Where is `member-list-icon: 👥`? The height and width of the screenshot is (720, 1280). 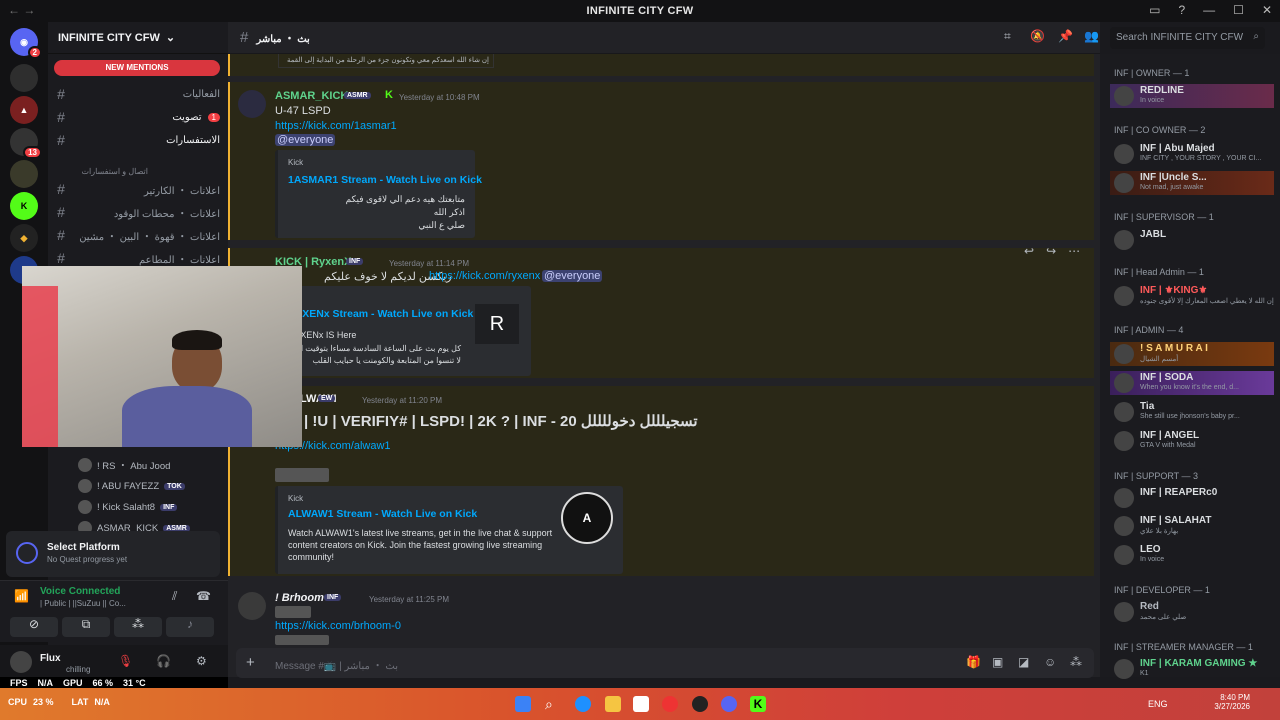
member-list-icon: 👥 is located at coordinates (1091, 36).